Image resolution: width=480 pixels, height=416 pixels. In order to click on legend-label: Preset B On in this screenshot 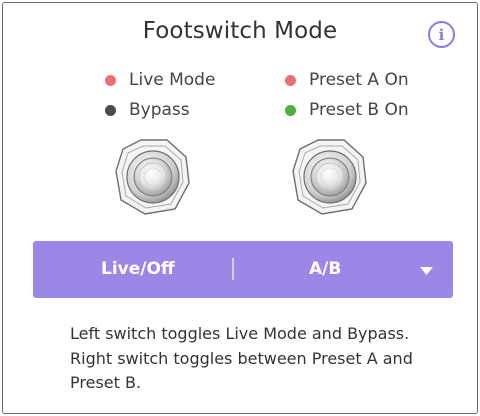, I will do `click(359, 110)`.